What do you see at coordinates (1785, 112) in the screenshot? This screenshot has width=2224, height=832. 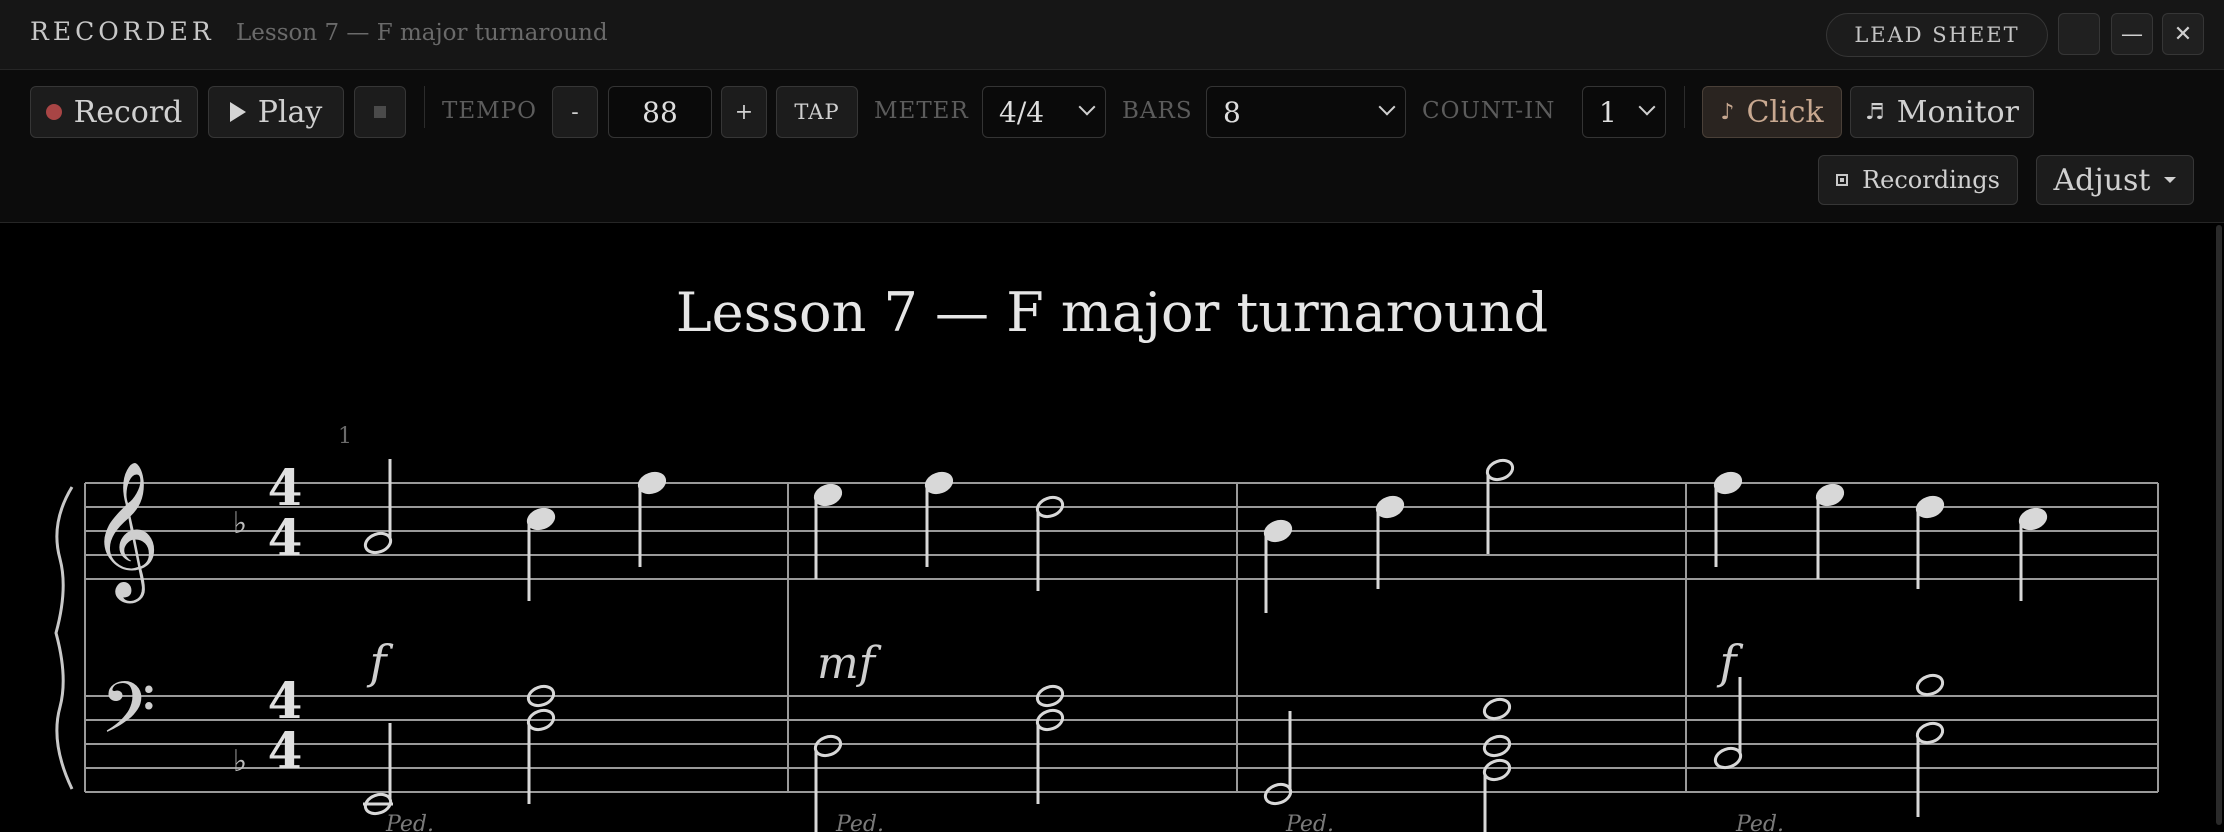 I see `click-label: Click` at bounding box center [1785, 112].